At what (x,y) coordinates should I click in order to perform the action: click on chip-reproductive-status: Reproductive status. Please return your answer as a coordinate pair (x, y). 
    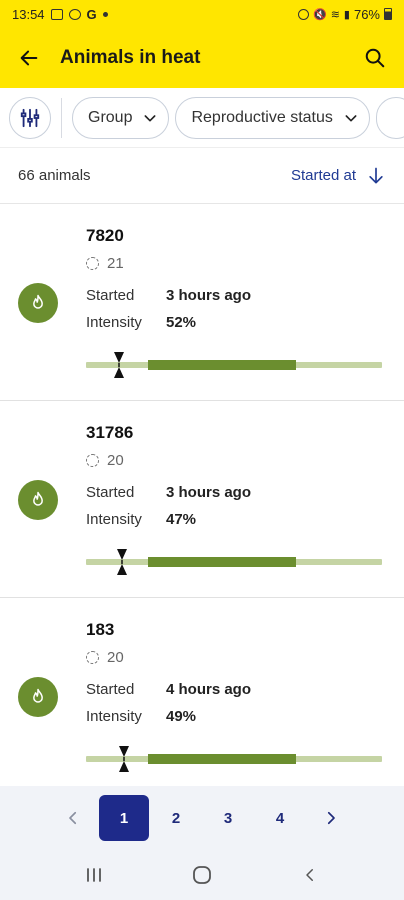
    Looking at the image, I should click on (272, 117).